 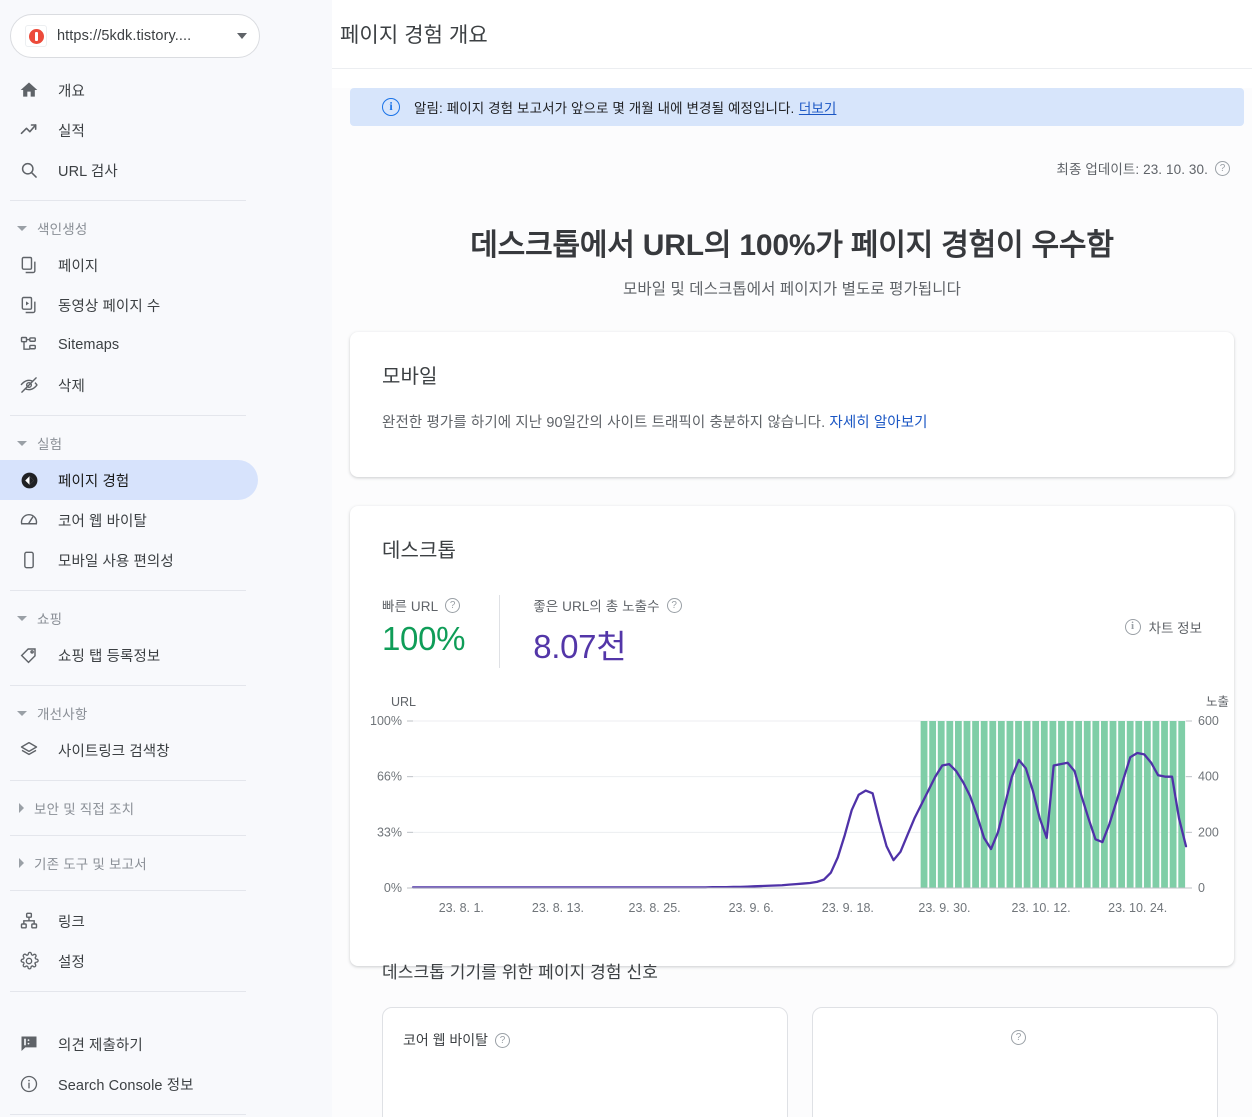 I want to click on metric-label-row: 좋은 URL의 총 노출수 ?, so click(x=607, y=605).